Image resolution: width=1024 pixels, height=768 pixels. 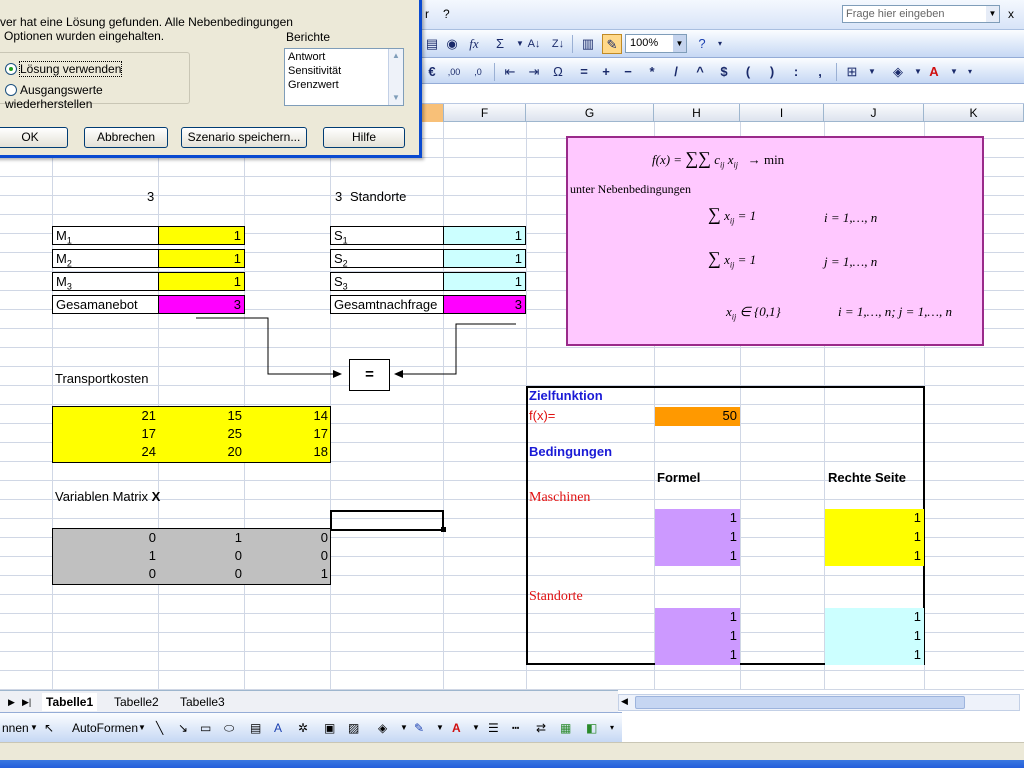 I want to click on report-option: Sensitivität, so click(x=344, y=71).